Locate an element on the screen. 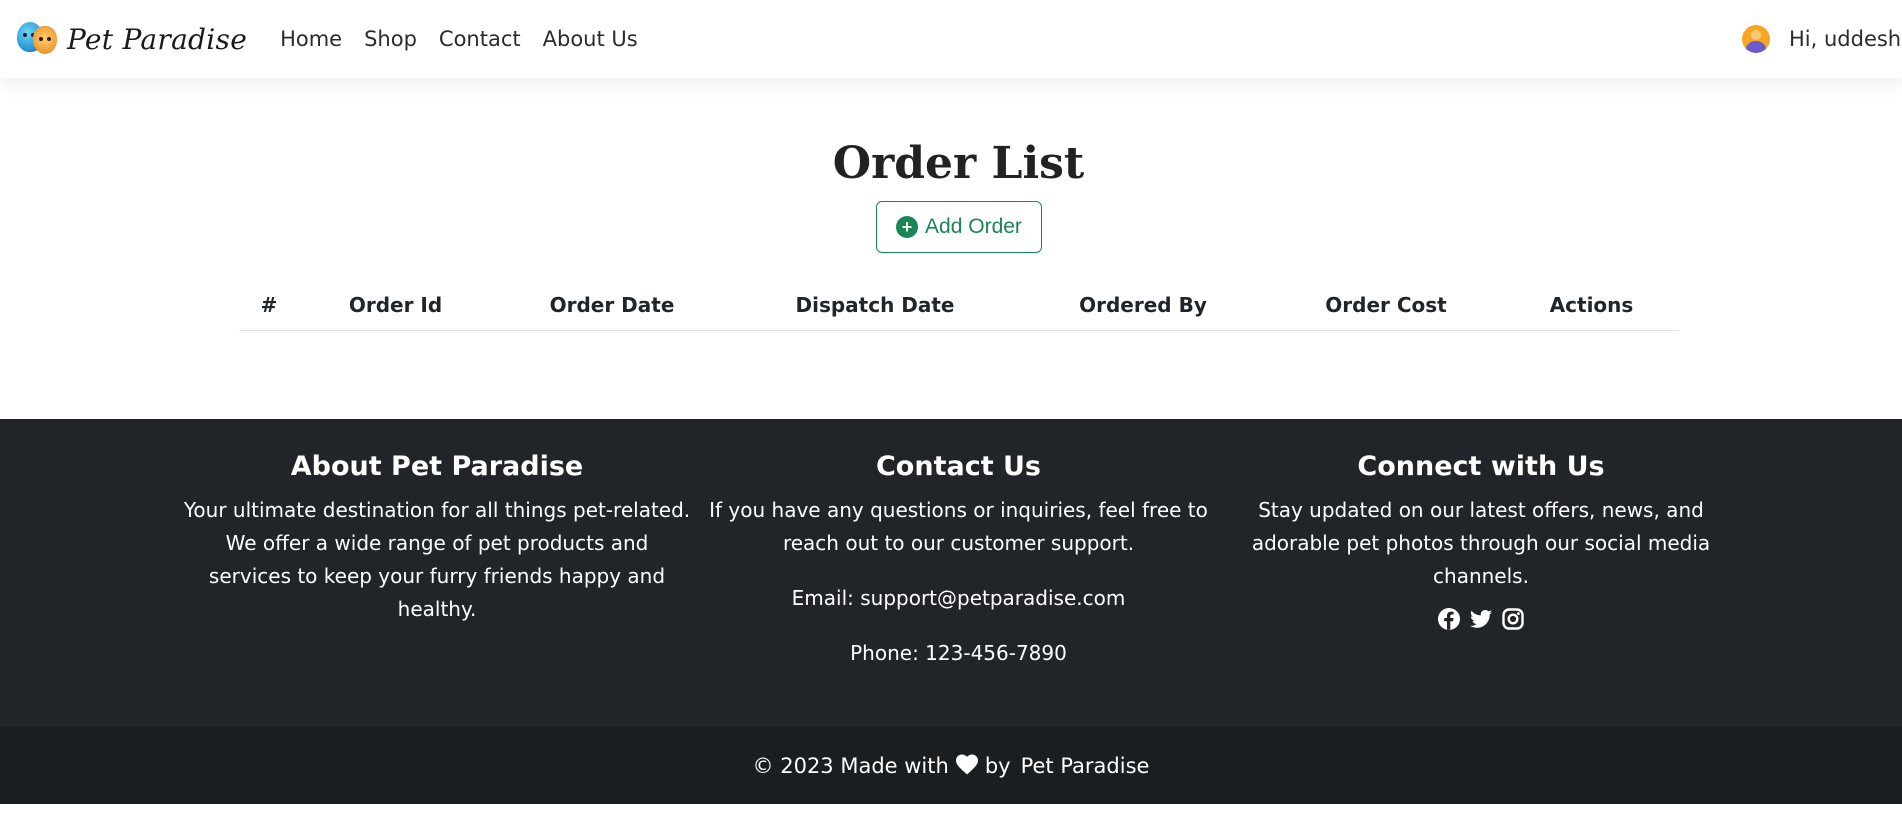  social-links is located at coordinates (1481, 619).